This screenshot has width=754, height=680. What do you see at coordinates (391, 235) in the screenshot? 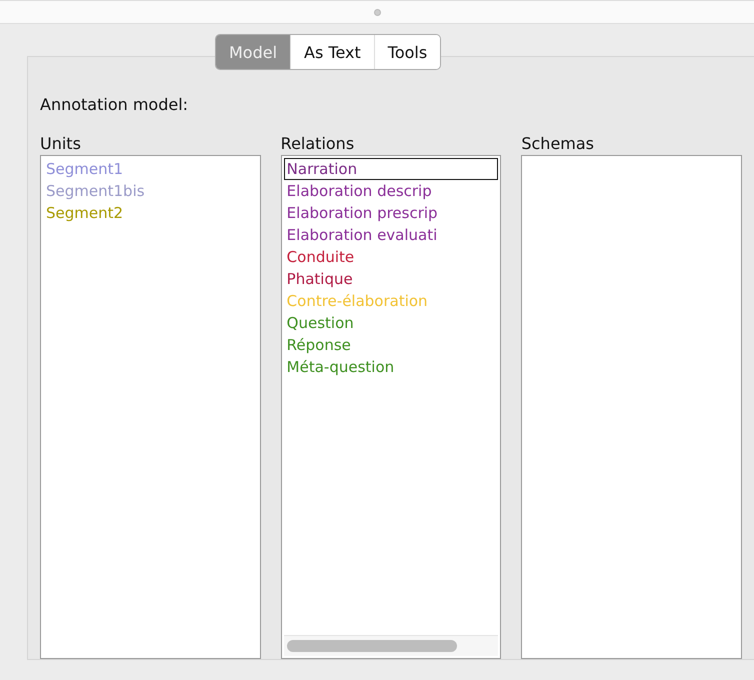
I see `list-item: Elaboration evaluati` at bounding box center [391, 235].